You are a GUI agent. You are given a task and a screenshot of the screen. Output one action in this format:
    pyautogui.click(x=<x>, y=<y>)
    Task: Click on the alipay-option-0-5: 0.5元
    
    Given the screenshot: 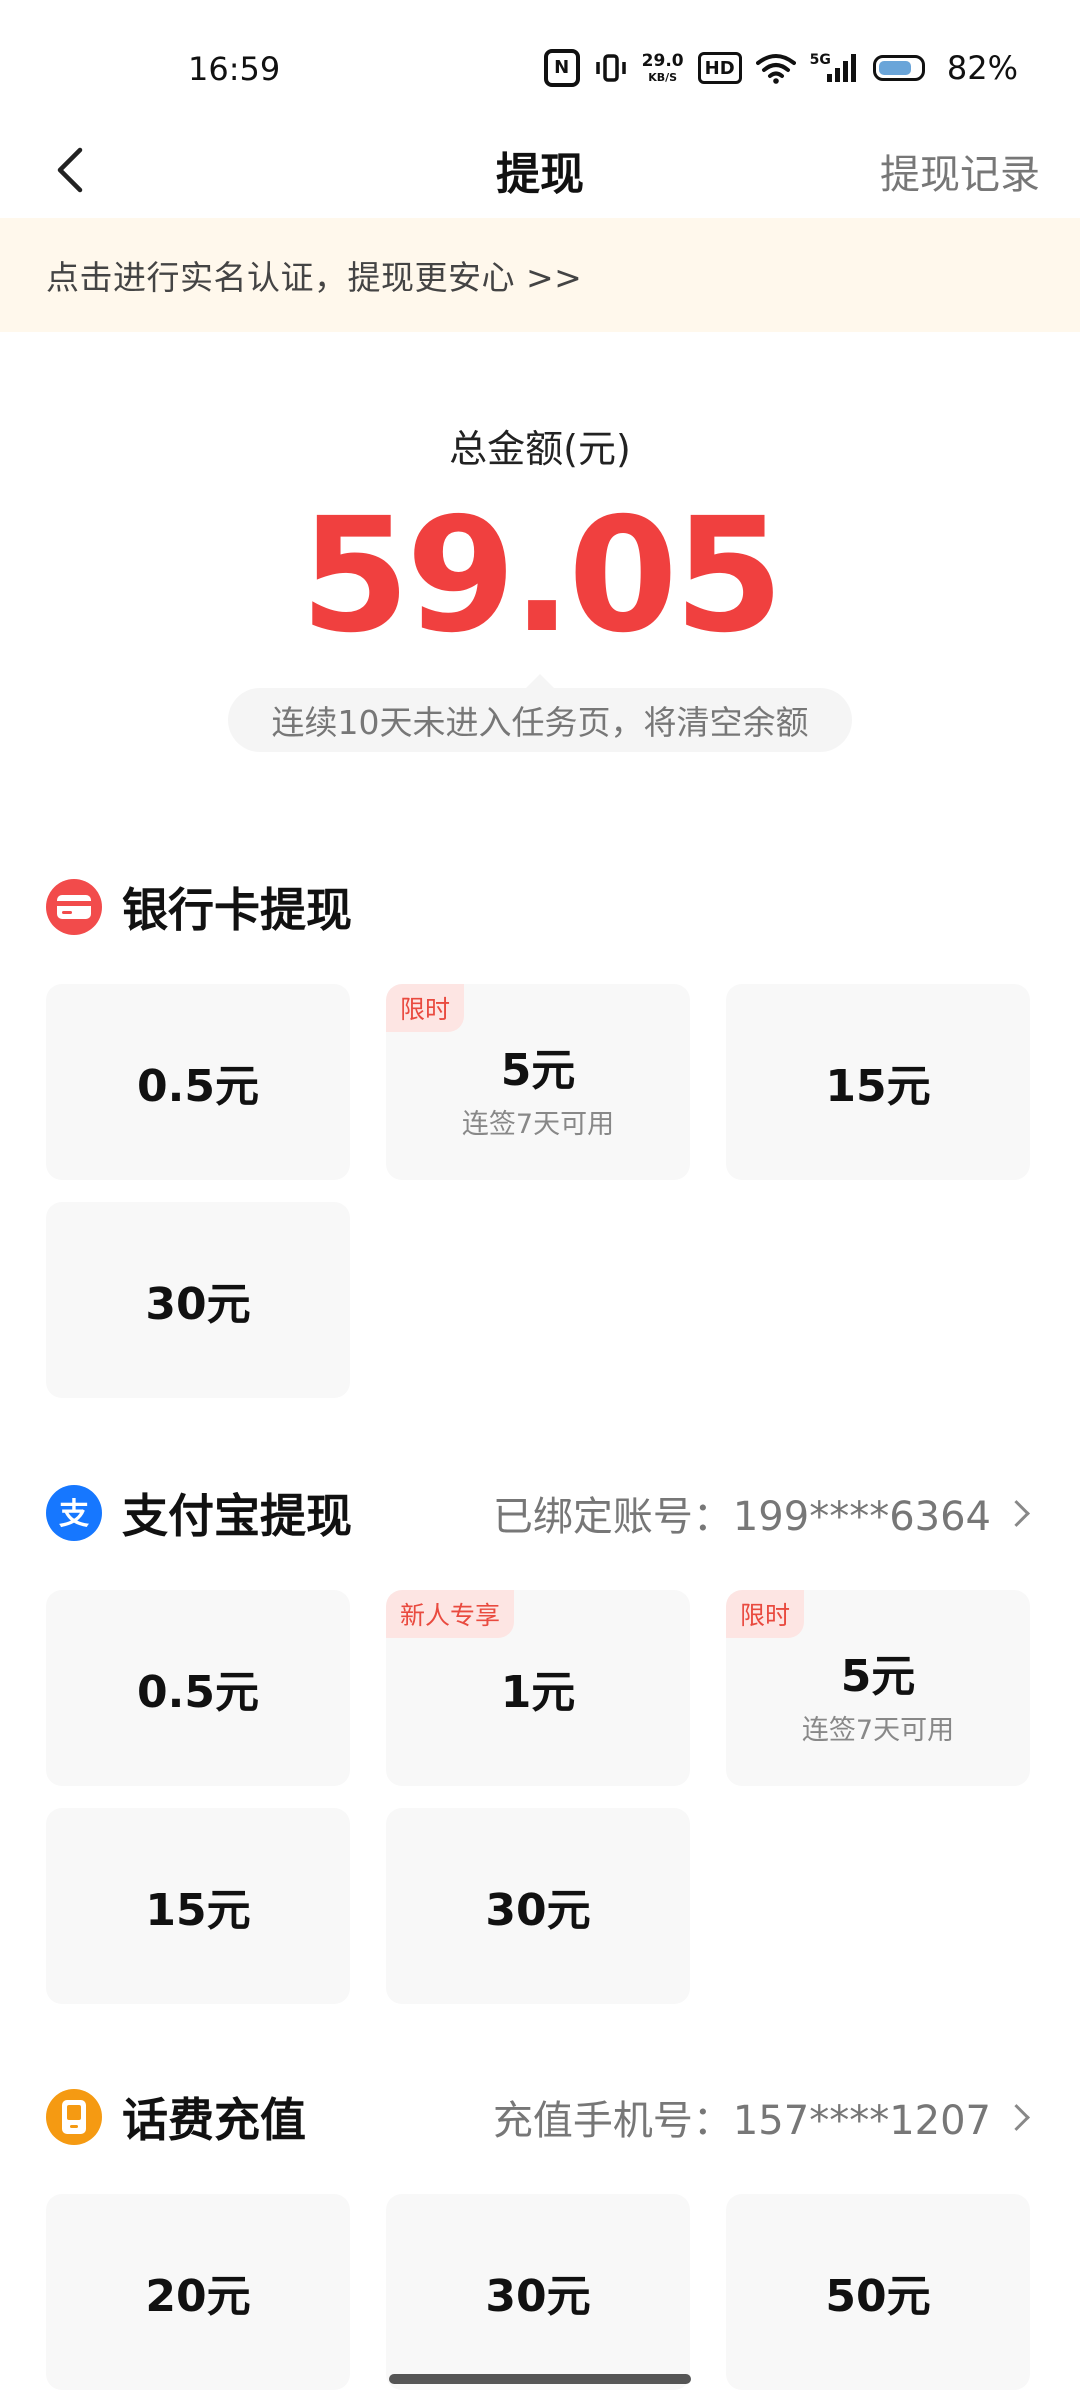 What is the action you would take?
    pyautogui.click(x=198, y=1688)
    